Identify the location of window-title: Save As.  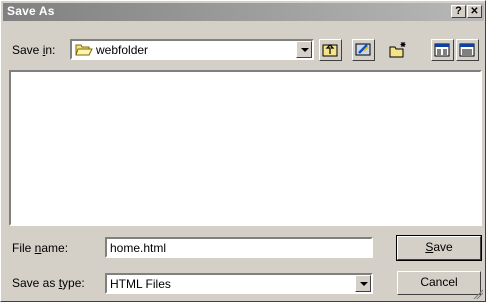
(31, 11).